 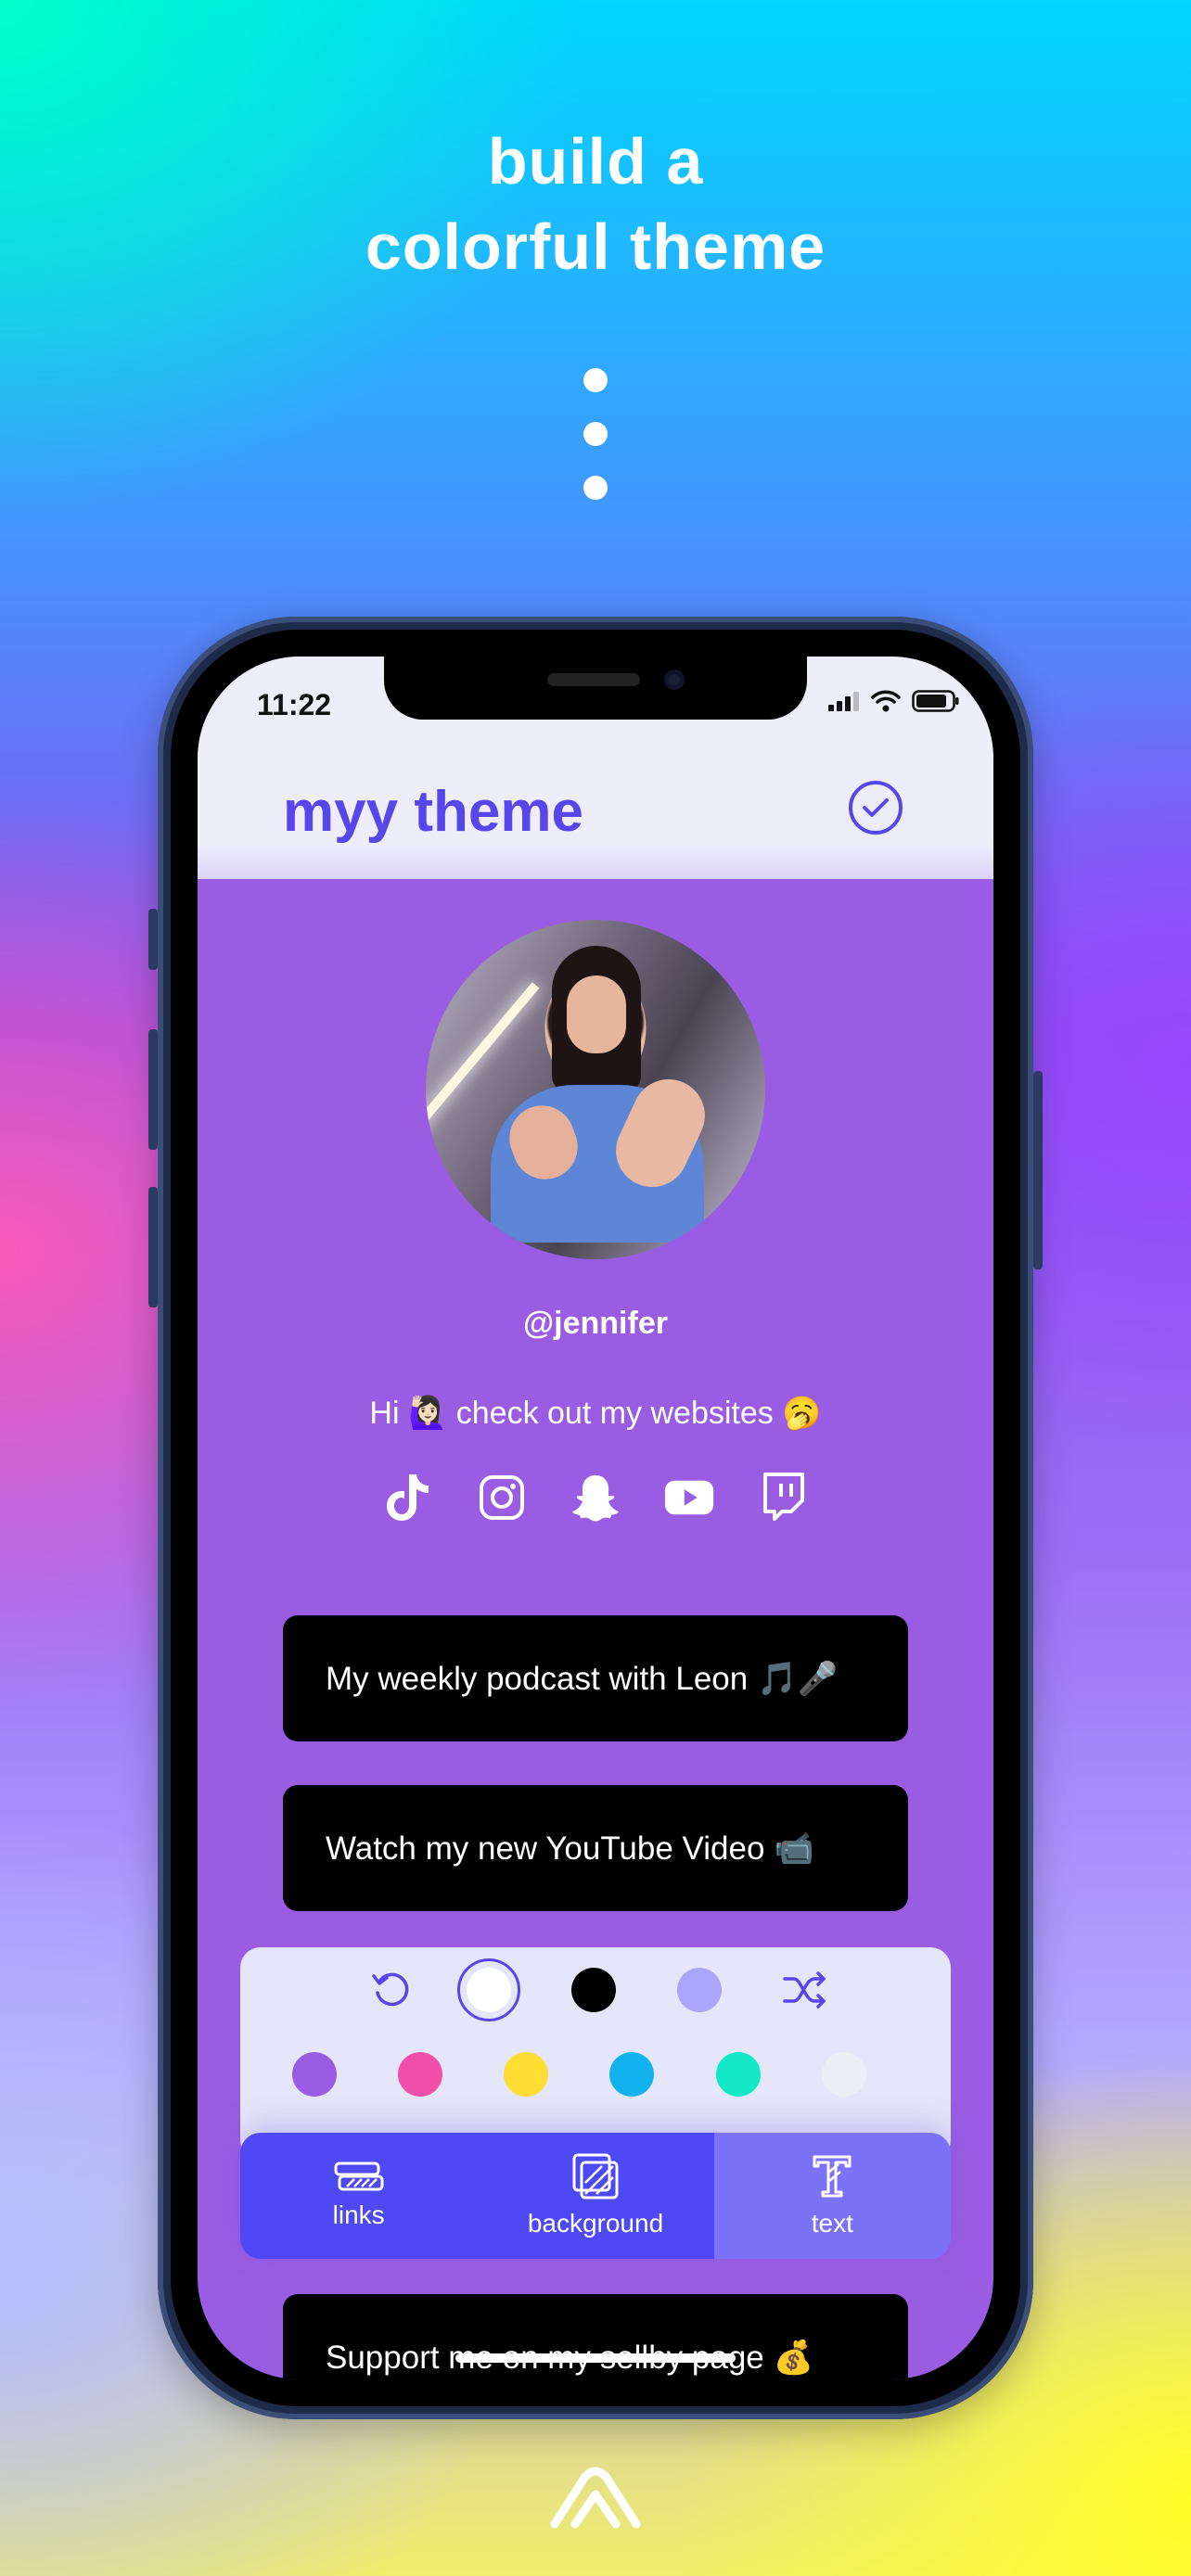 I want to click on color-swatch-blue, so click(x=631, y=2074).